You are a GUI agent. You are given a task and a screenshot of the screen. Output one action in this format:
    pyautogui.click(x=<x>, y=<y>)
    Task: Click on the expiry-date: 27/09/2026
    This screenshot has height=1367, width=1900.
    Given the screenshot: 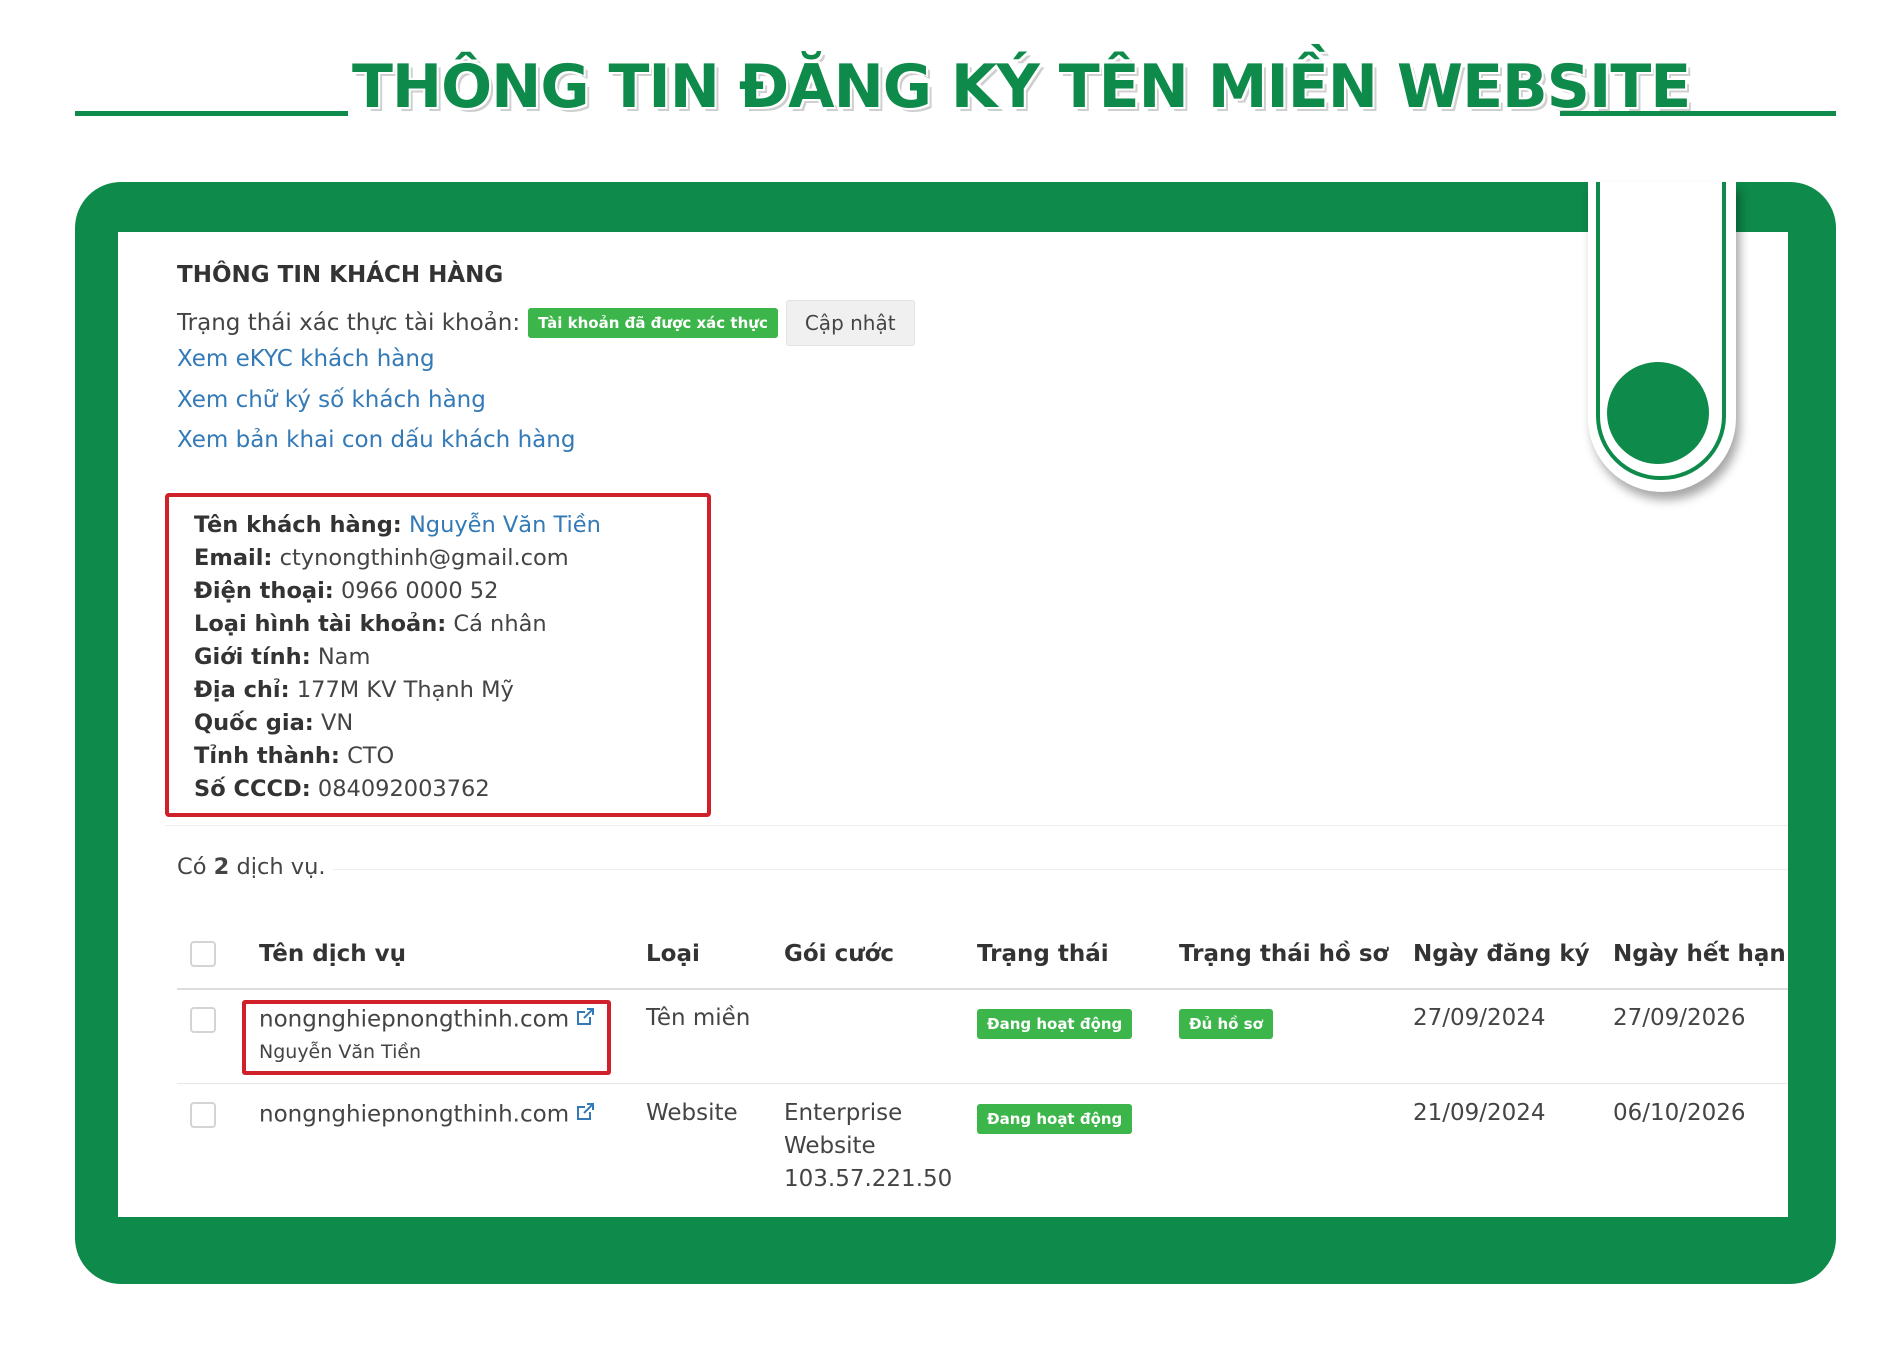 What is the action you would take?
    pyautogui.click(x=1679, y=1018)
    